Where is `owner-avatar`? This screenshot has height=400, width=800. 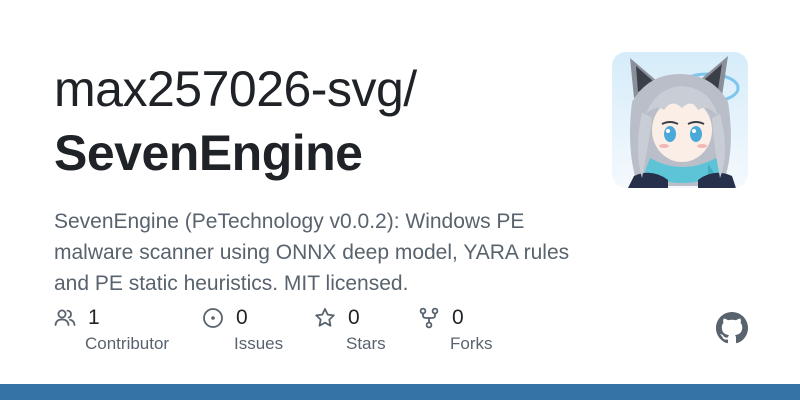
owner-avatar is located at coordinates (680, 120).